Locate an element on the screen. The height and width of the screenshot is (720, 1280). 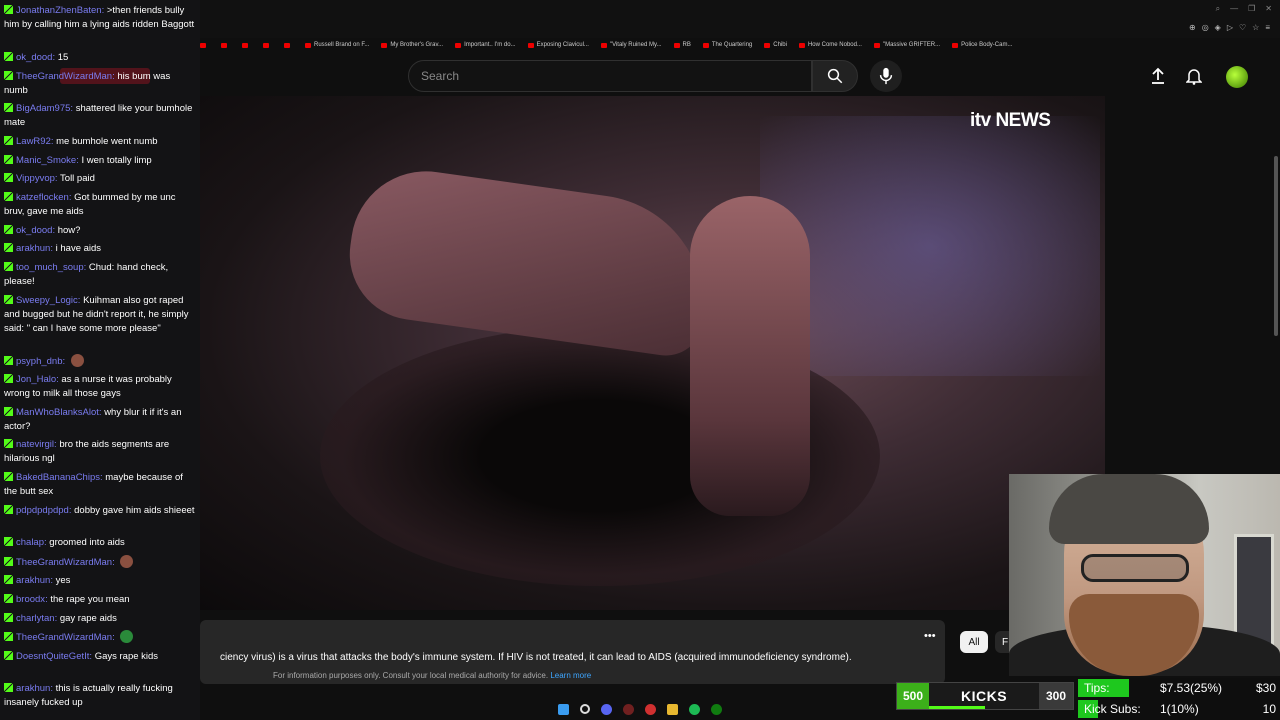
shield-icon: ◈ is located at coordinates (1218, 27).